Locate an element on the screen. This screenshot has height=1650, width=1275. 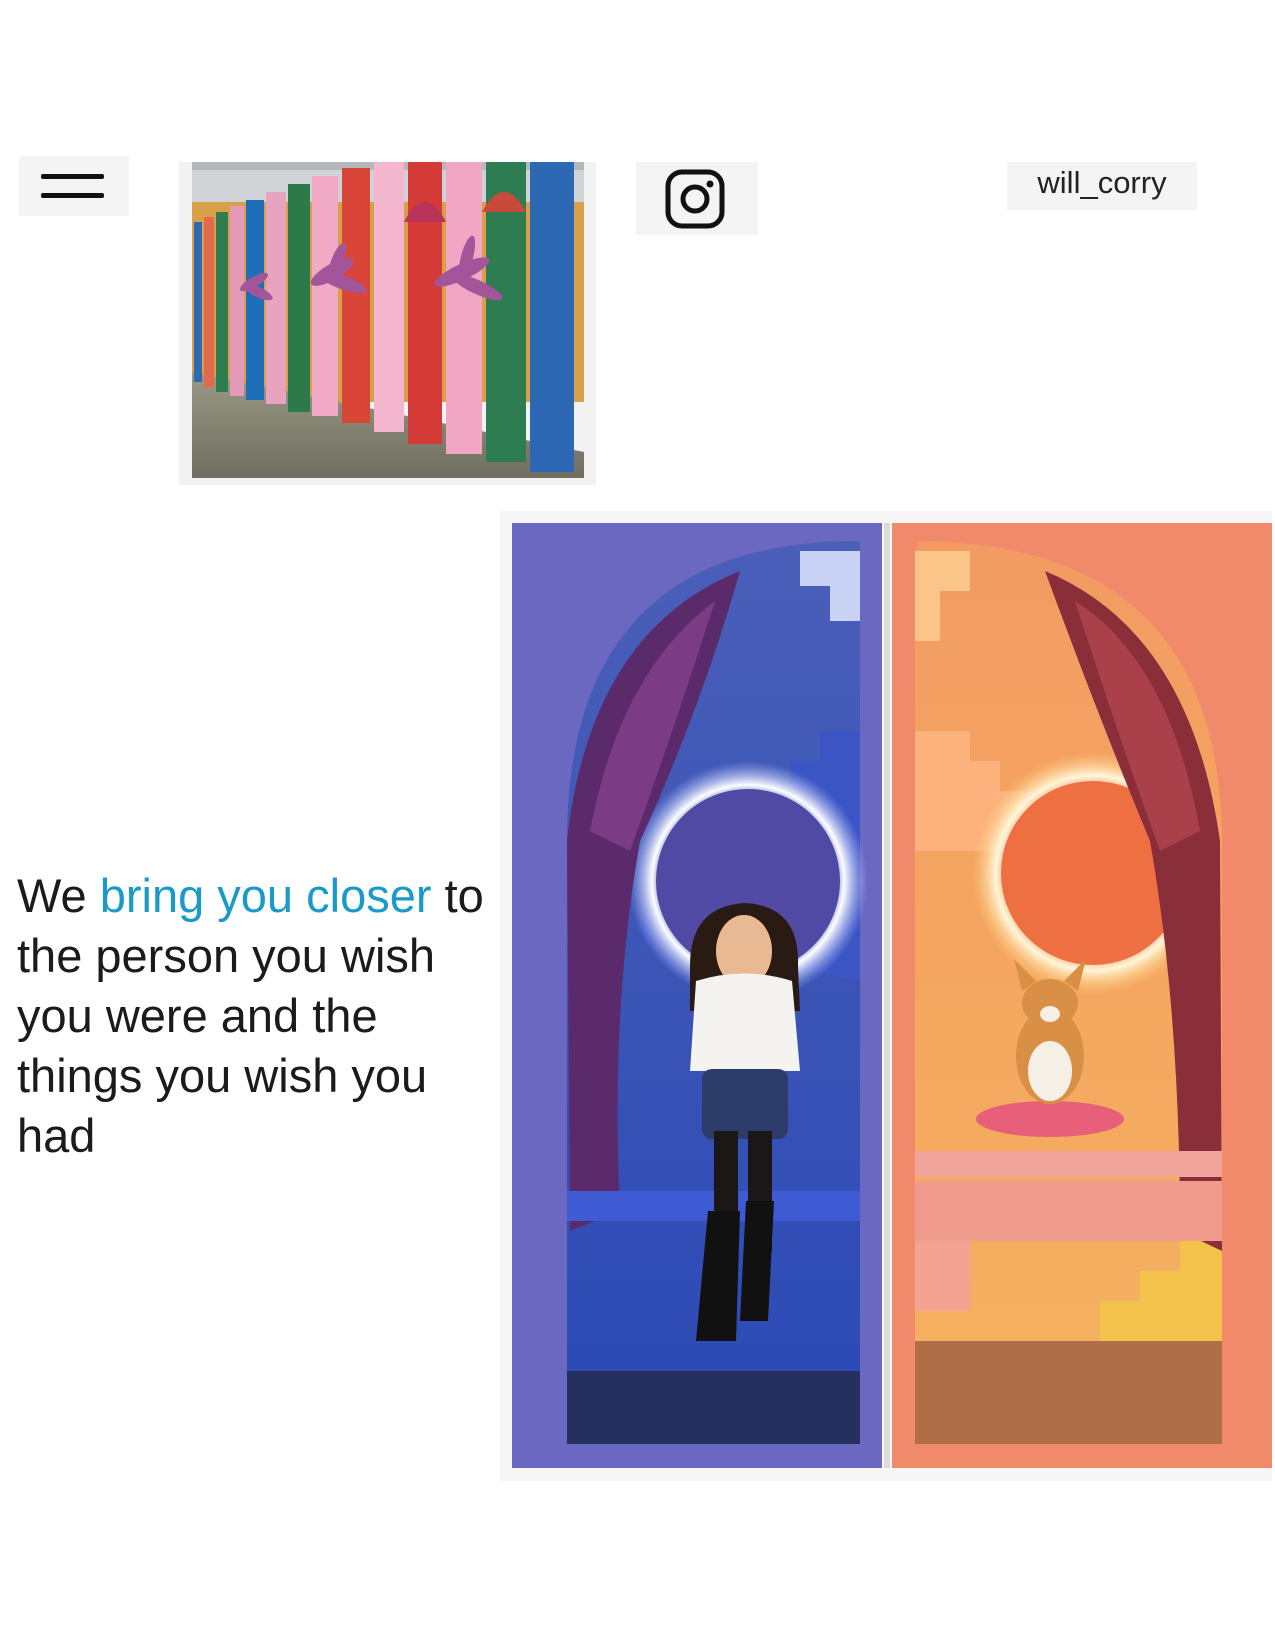
pillars-photo is located at coordinates (387, 323).